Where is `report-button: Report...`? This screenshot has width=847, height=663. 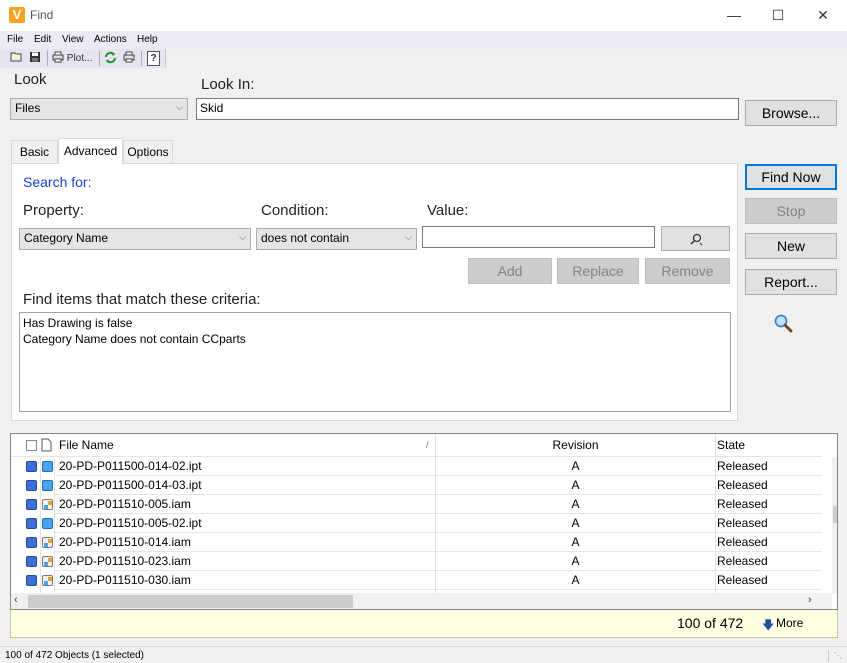
report-button: Report... is located at coordinates (791, 282).